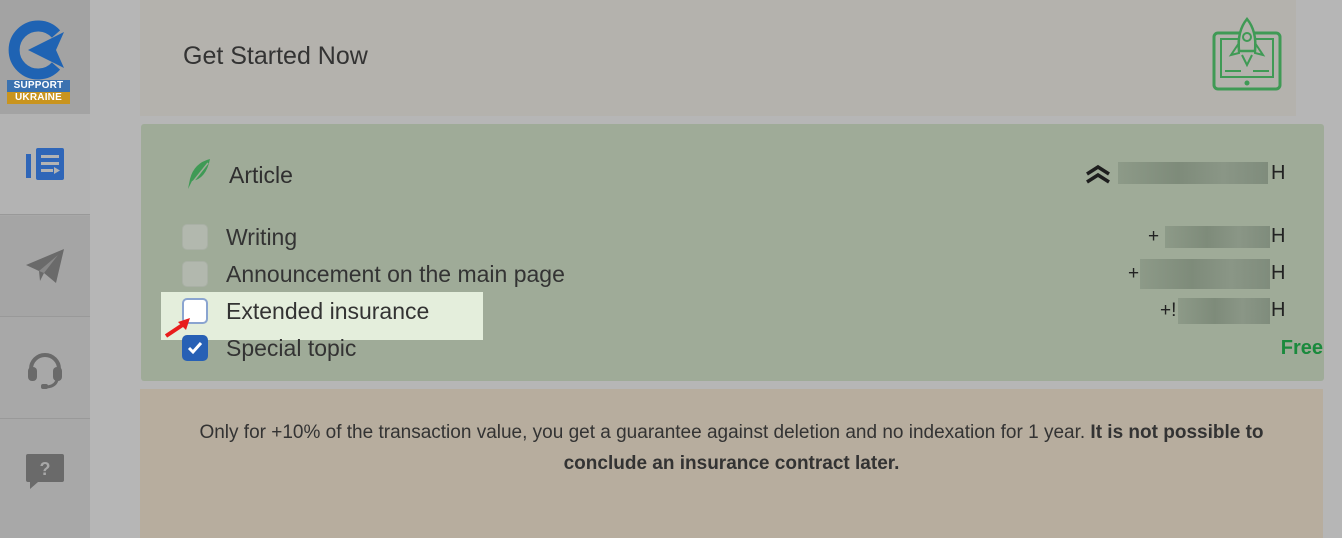 This screenshot has width=1342, height=538. I want to click on option-label: Extended insurance, so click(328, 311).